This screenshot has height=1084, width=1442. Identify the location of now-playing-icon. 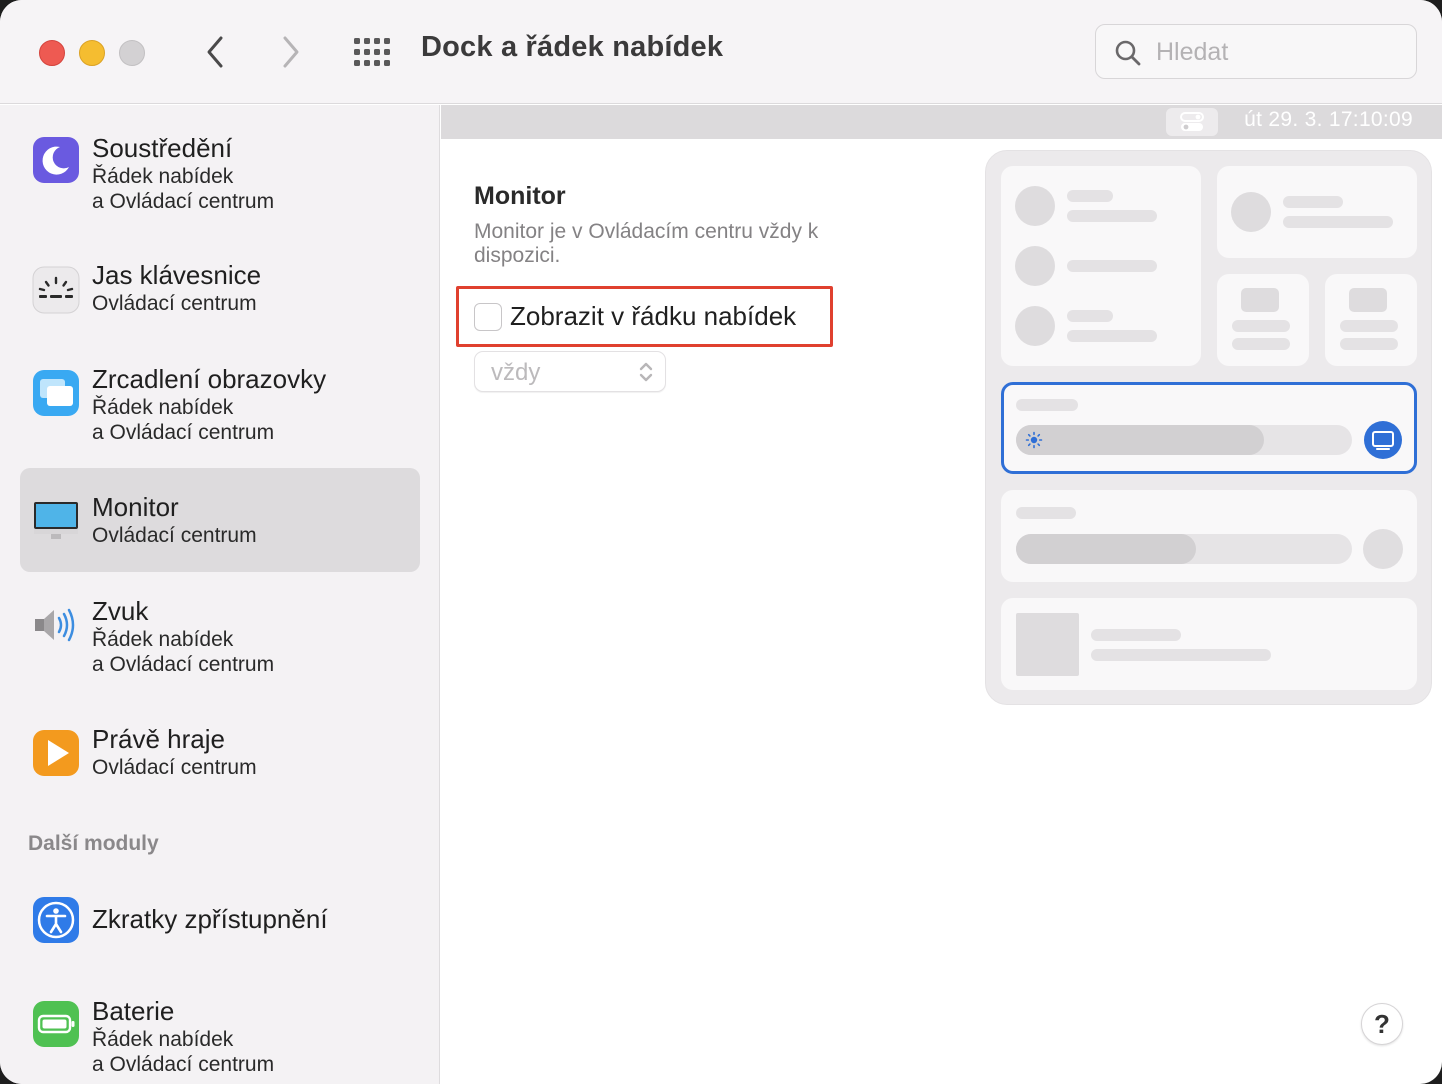
(56, 753).